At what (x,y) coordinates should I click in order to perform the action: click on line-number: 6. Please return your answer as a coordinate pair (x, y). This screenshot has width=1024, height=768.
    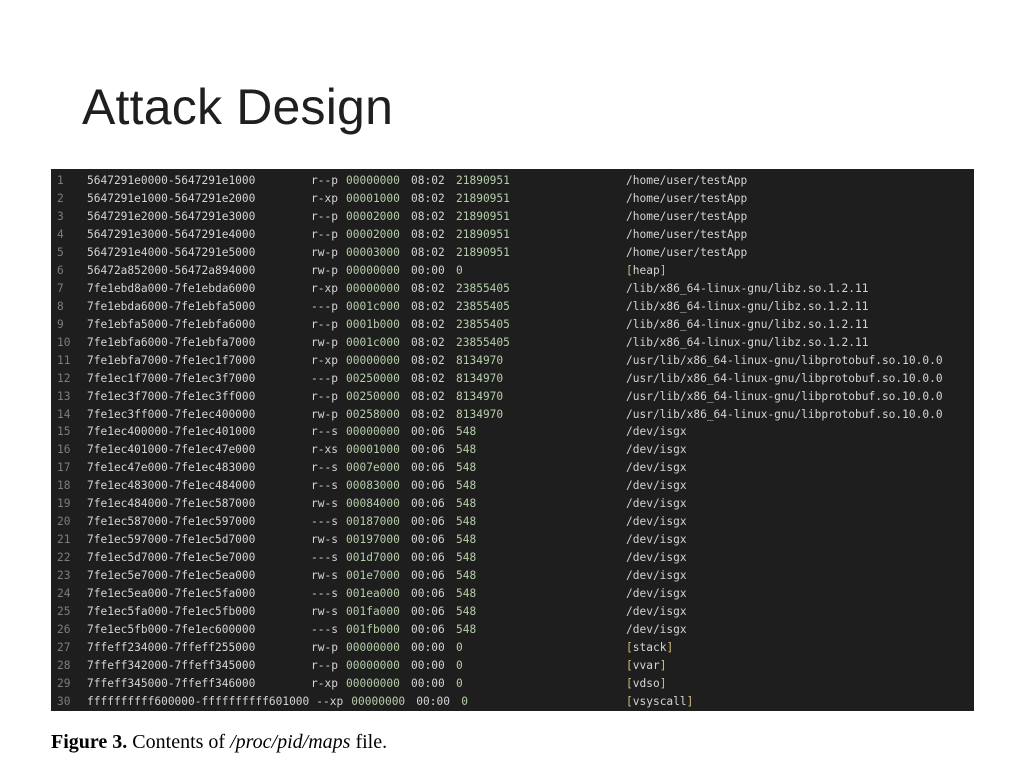
    Looking at the image, I should click on (60, 271).